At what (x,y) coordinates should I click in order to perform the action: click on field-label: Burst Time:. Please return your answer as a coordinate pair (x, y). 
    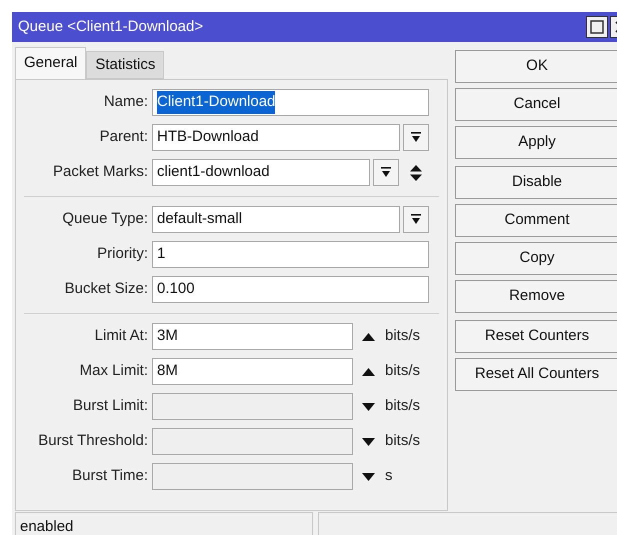
    Looking at the image, I should click on (110, 476).